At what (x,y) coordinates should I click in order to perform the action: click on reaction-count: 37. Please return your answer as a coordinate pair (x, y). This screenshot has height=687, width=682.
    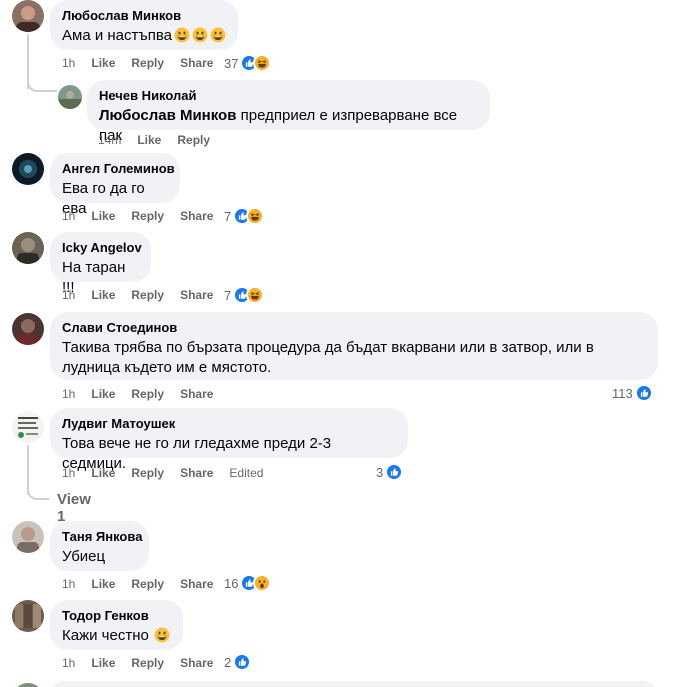
    Looking at the image, I should click on (231, 63).